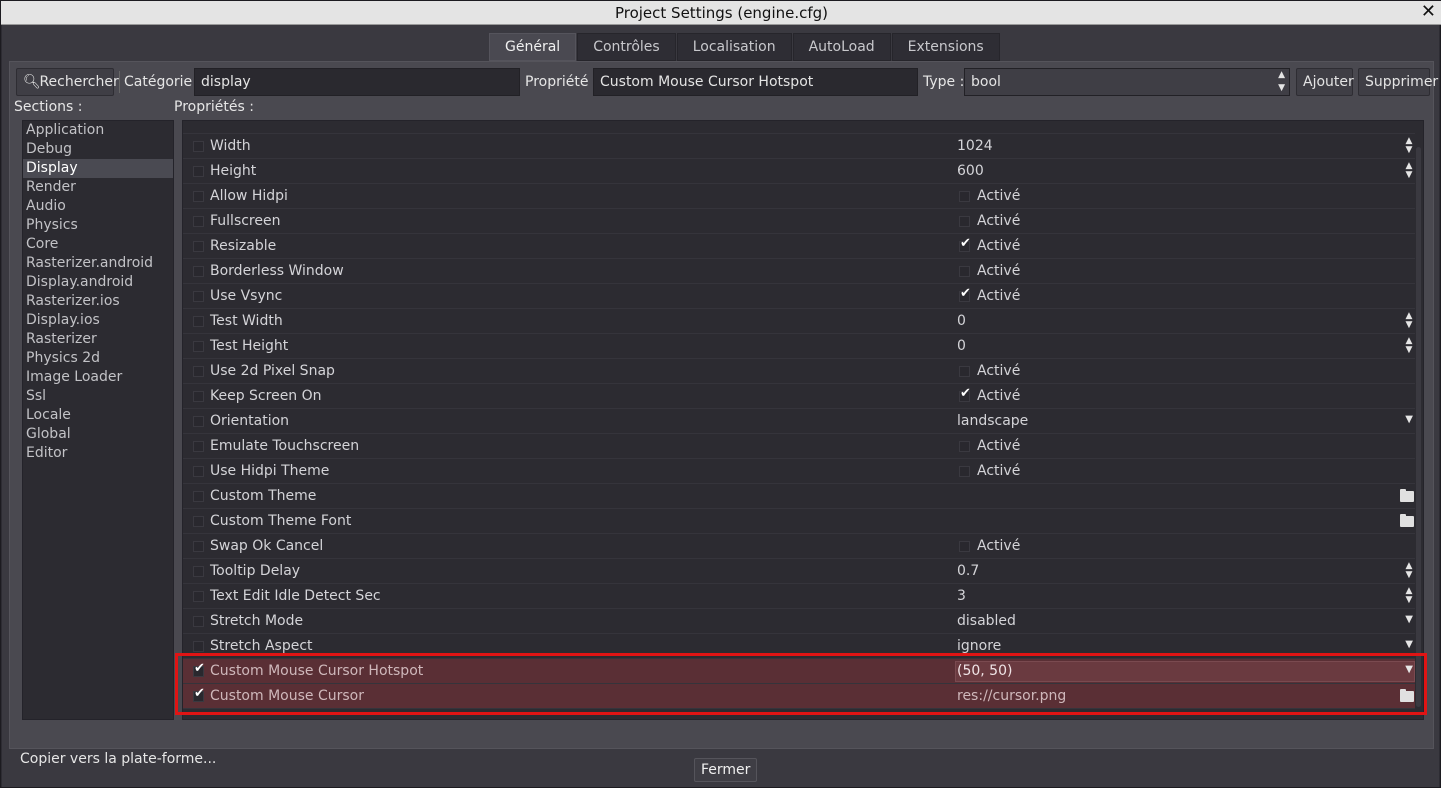 Image resolution: width=1441 pixels, height=788 pixels. Describe the element at coordinates (755, 82) in the screenshot. I see `property-input: Custom Mouse Cursor Hotspot` at that location.